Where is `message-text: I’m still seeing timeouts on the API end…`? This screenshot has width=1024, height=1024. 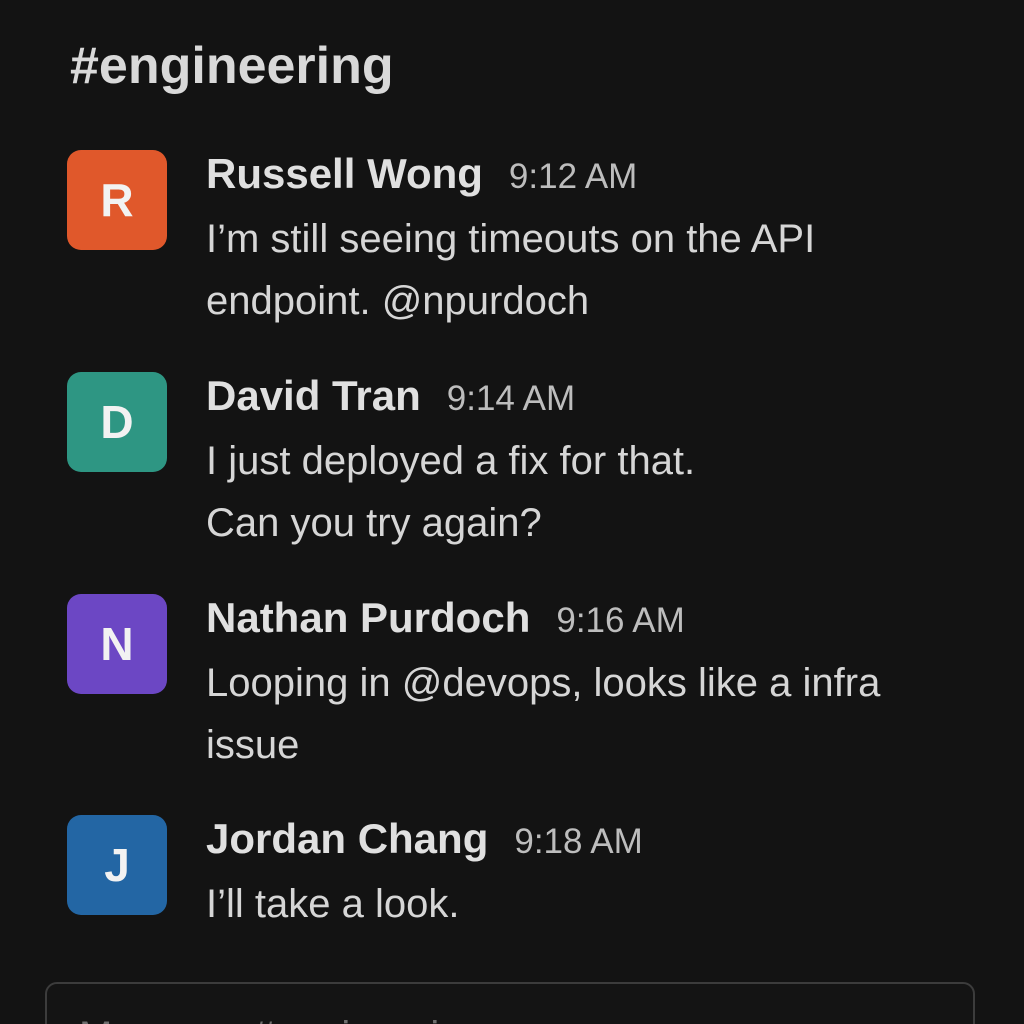
message-text: I’m still seeing timeouts on the API end… is located at coordinates (596, 270).